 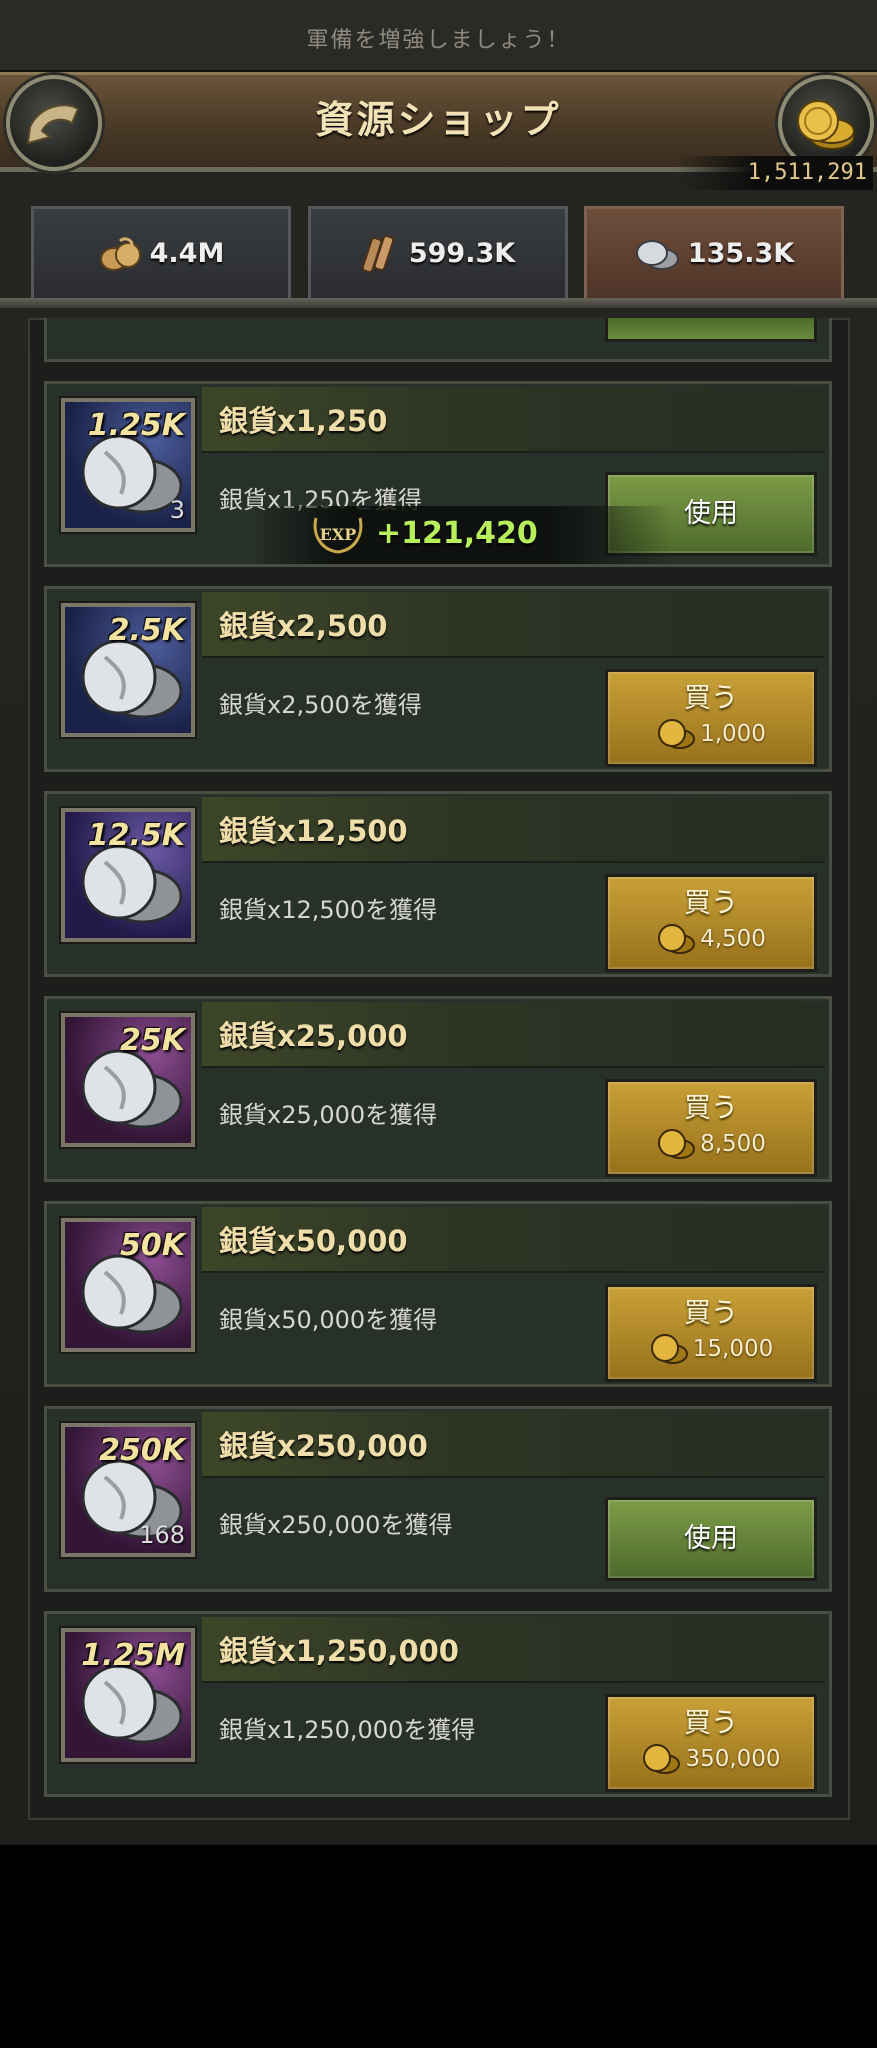 I want to click on tab-wood-value: 599.3K, so click(x=462, y=253).